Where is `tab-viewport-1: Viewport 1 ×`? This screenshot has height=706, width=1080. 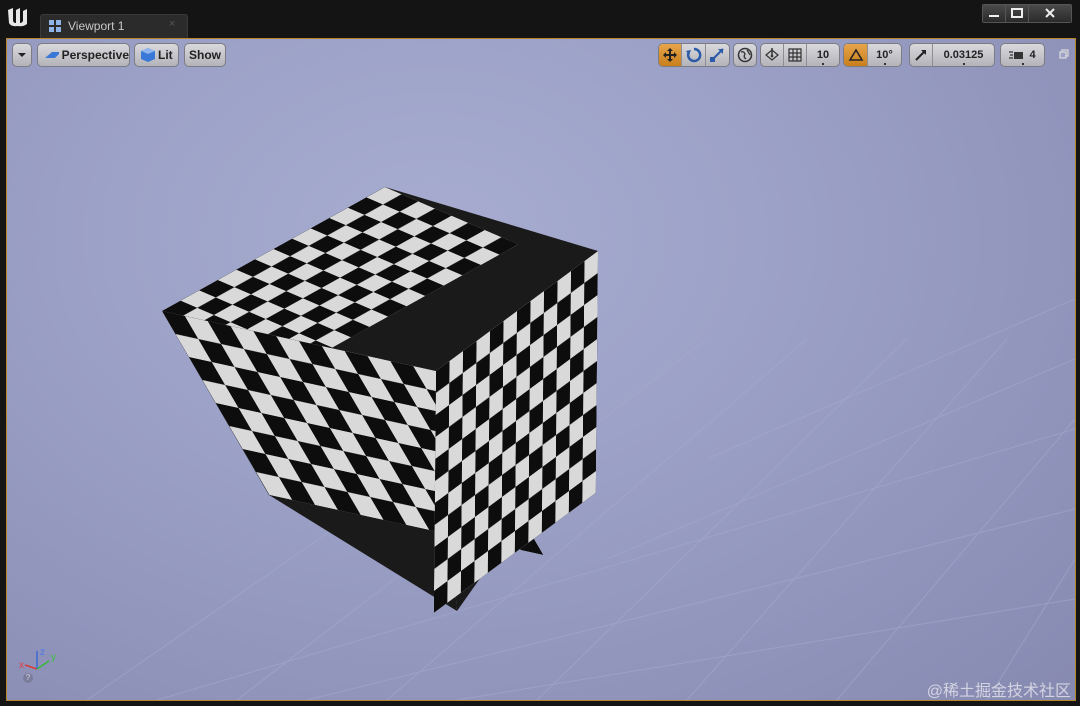 tab-viewport-1: Viewport 1 × is located at coordinates (114, 26).